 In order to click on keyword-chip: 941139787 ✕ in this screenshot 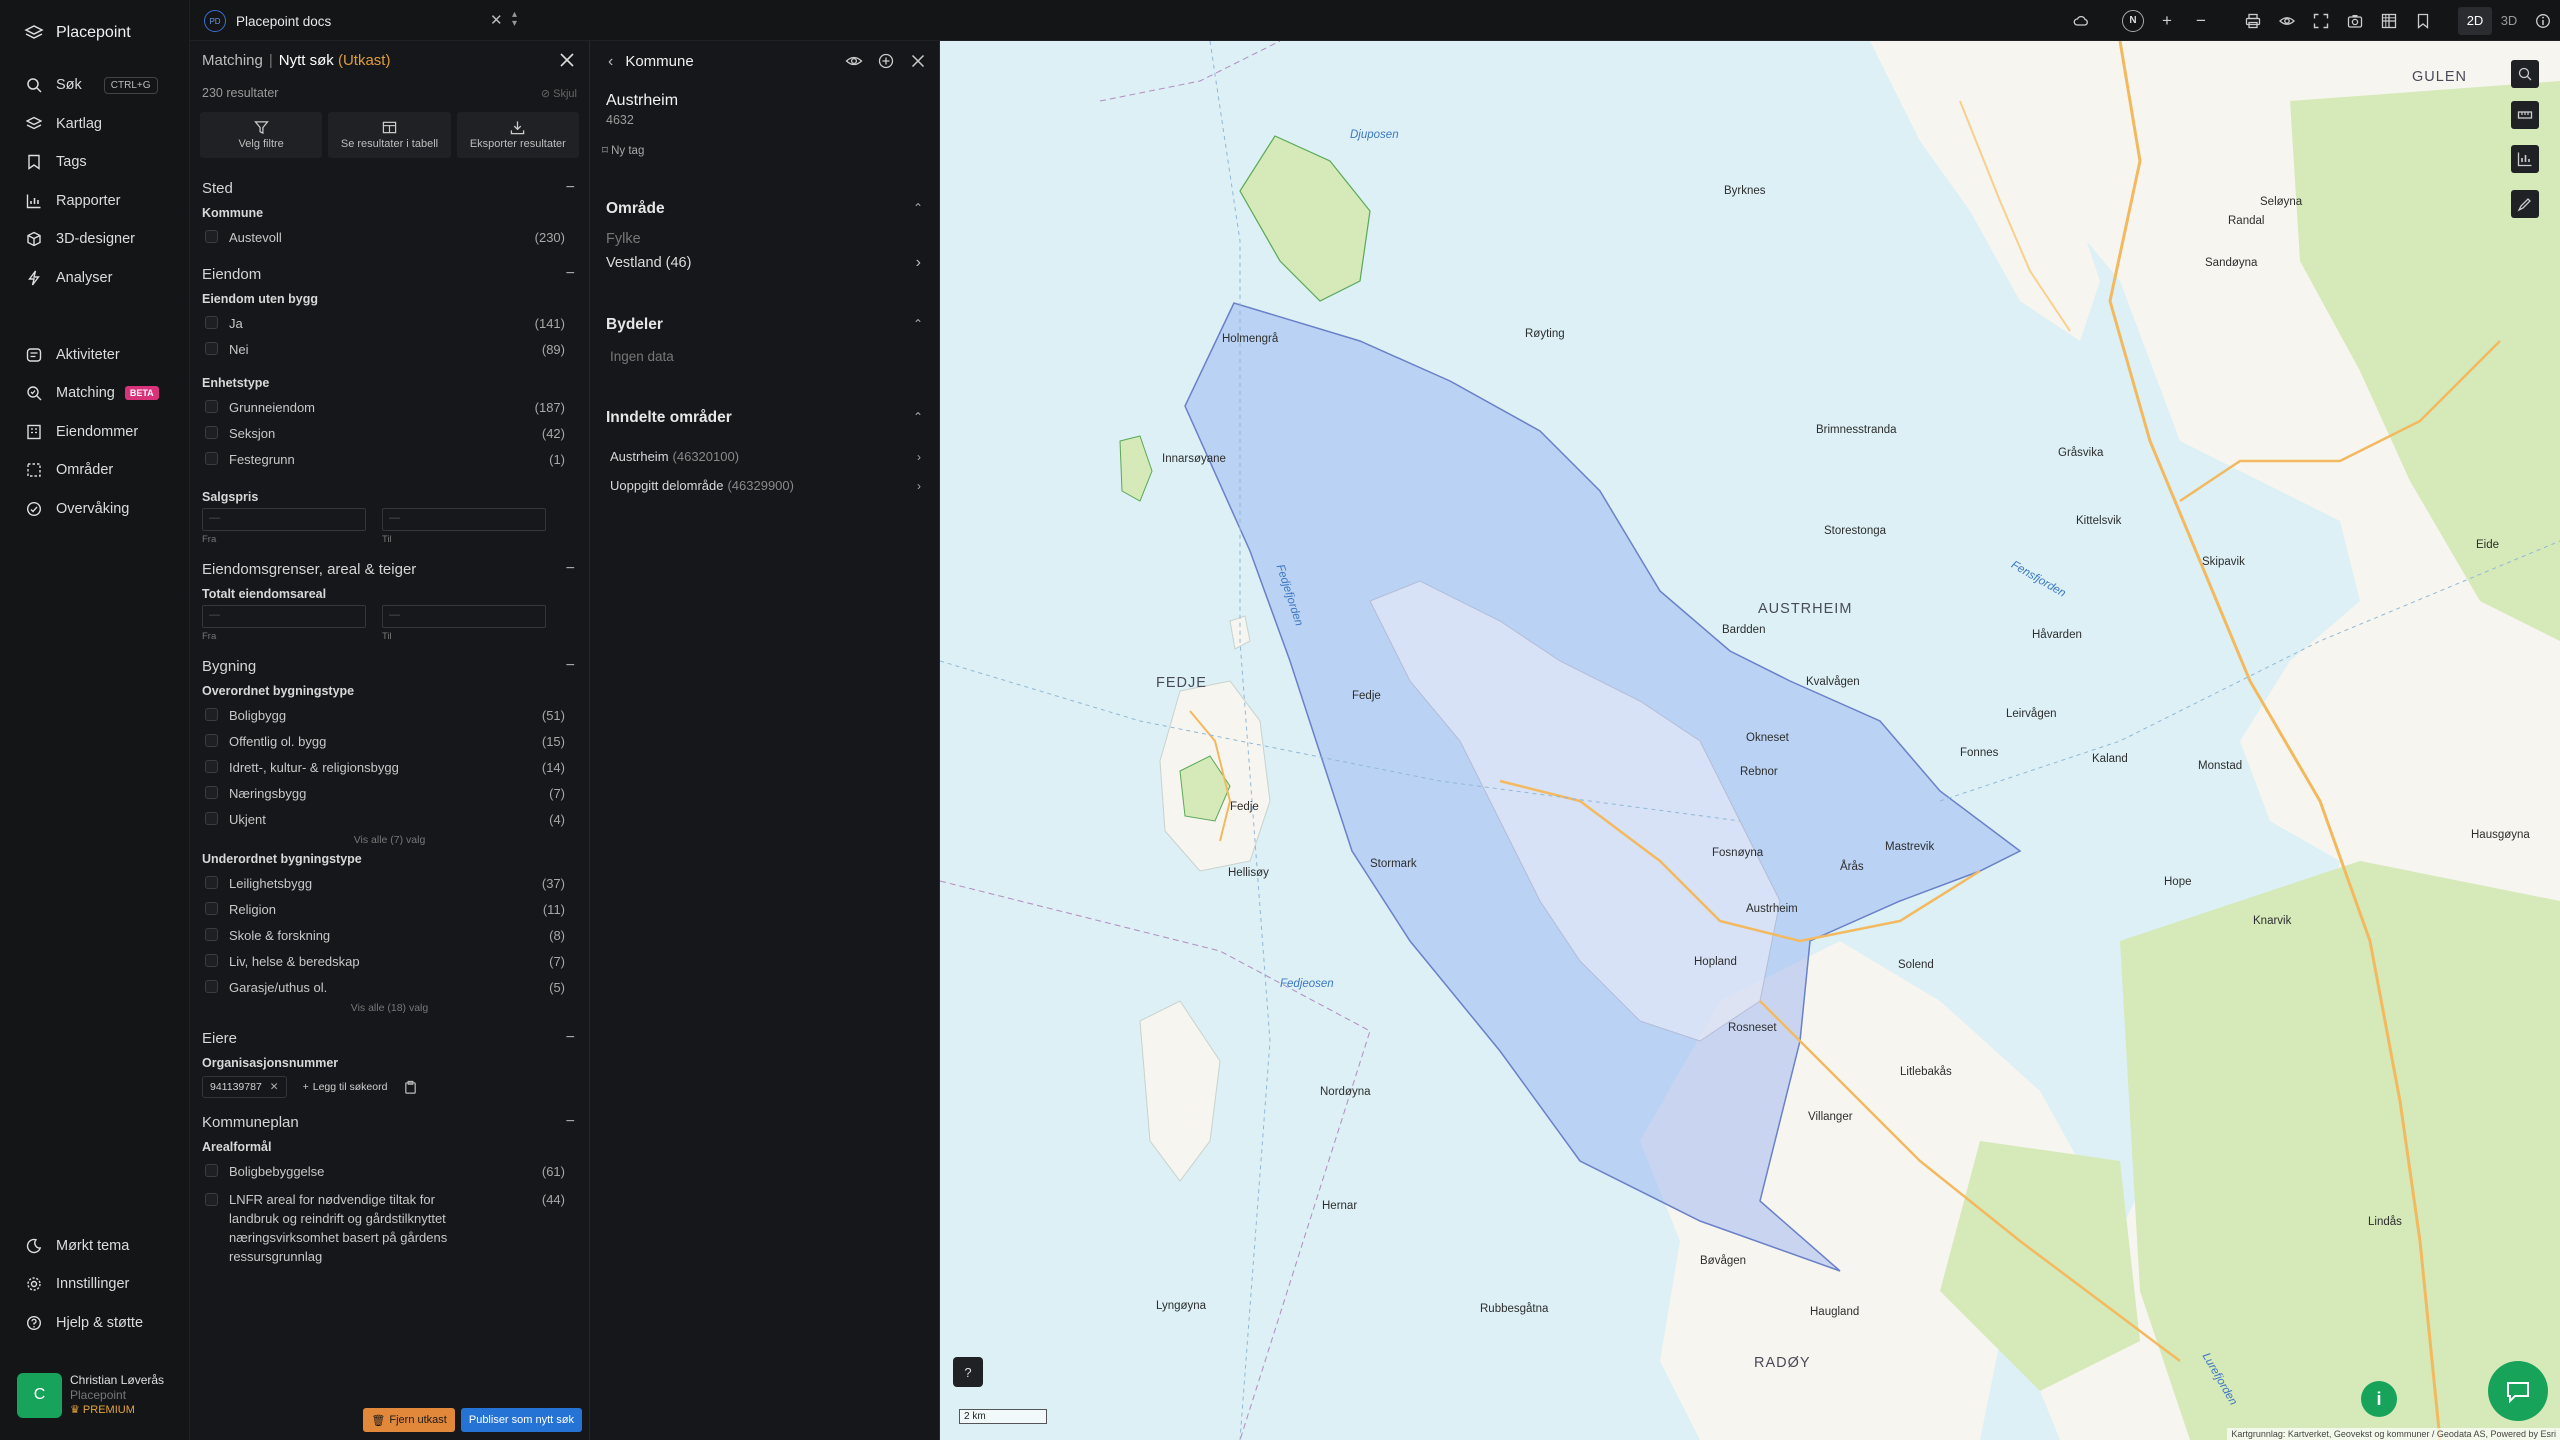, I will do `click(244, 1087)`.